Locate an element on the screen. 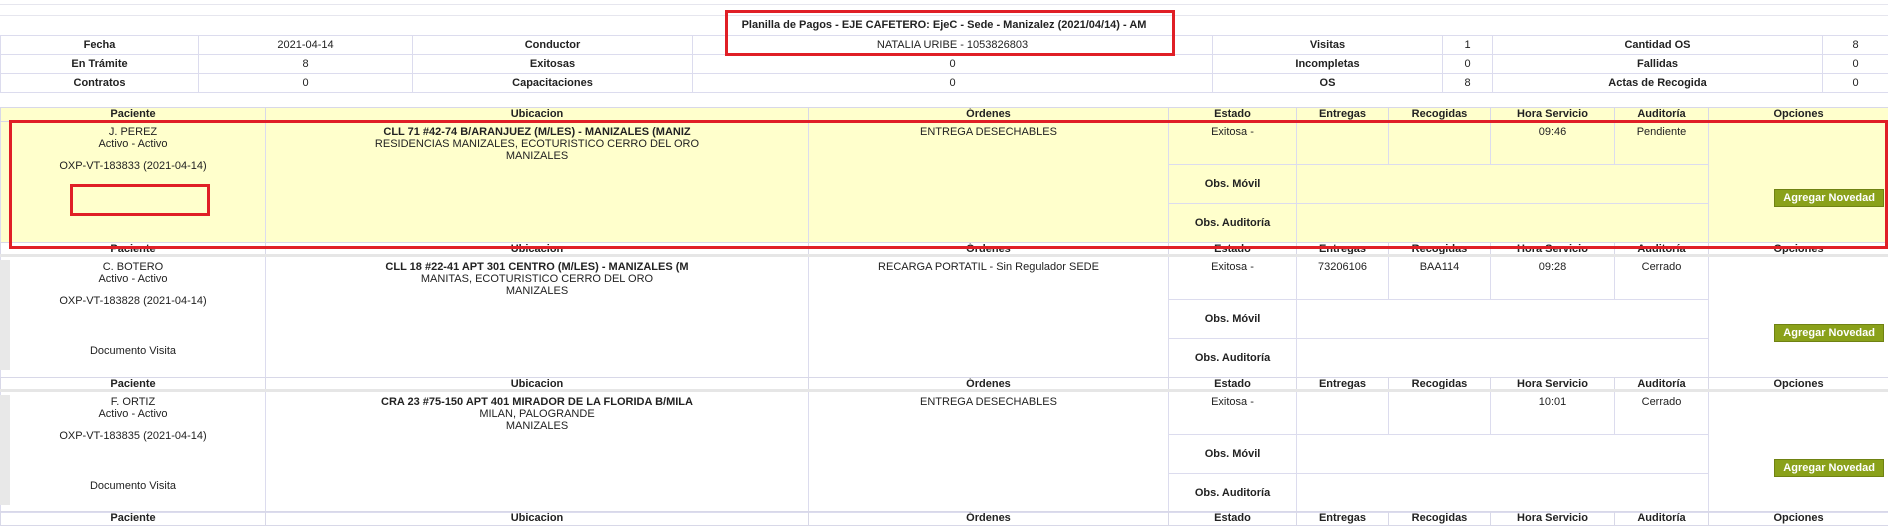 The image size is (1888, 526). fecha-label: Fecha is located at coordinates (100, 45).